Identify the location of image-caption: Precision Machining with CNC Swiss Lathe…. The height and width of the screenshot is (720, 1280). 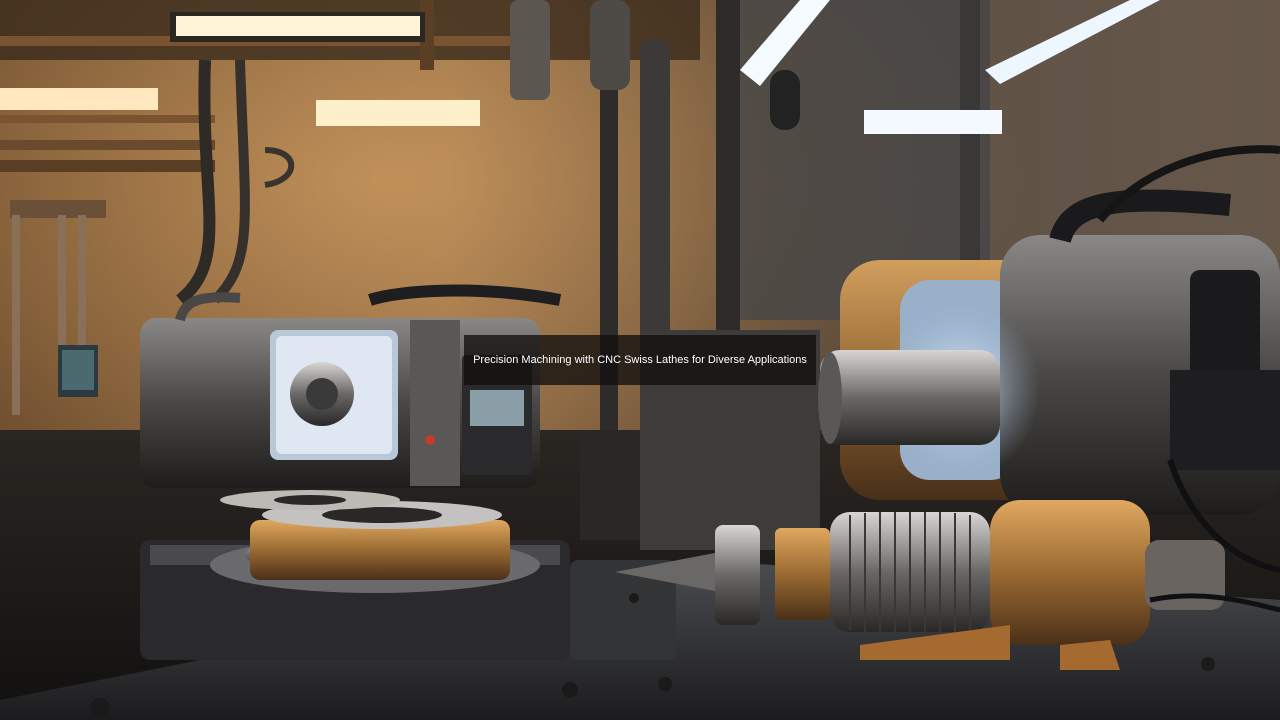
(640, 360).